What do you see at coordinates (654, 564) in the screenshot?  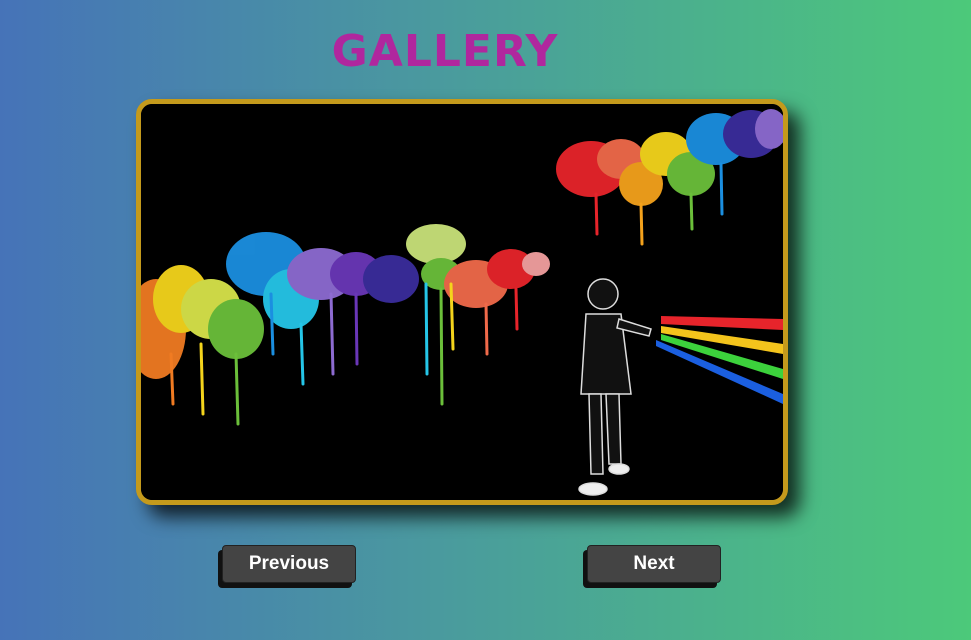 I see `next-button: Next` at bounding box center [654, 564].